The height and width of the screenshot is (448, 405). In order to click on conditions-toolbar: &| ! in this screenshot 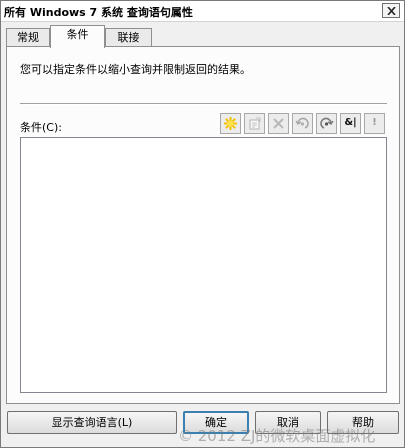, I will do `click(305, 123)`.